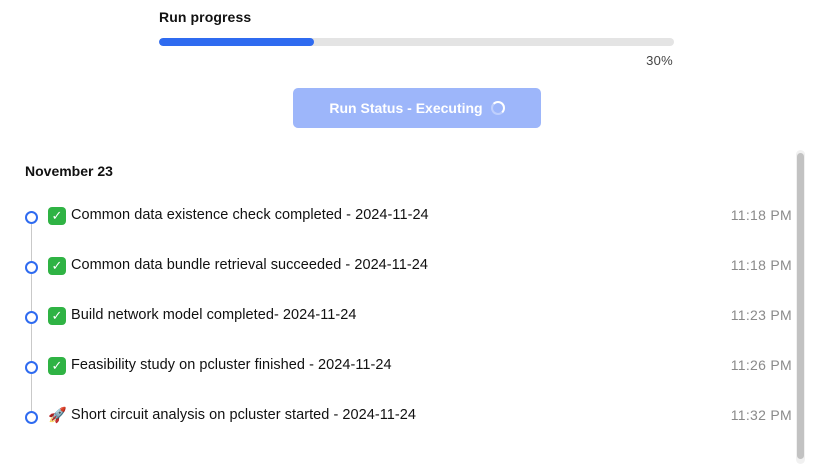 This screenshot has height=467, width=813. I want to click on progress-percent: 30%, so click(659, 60).